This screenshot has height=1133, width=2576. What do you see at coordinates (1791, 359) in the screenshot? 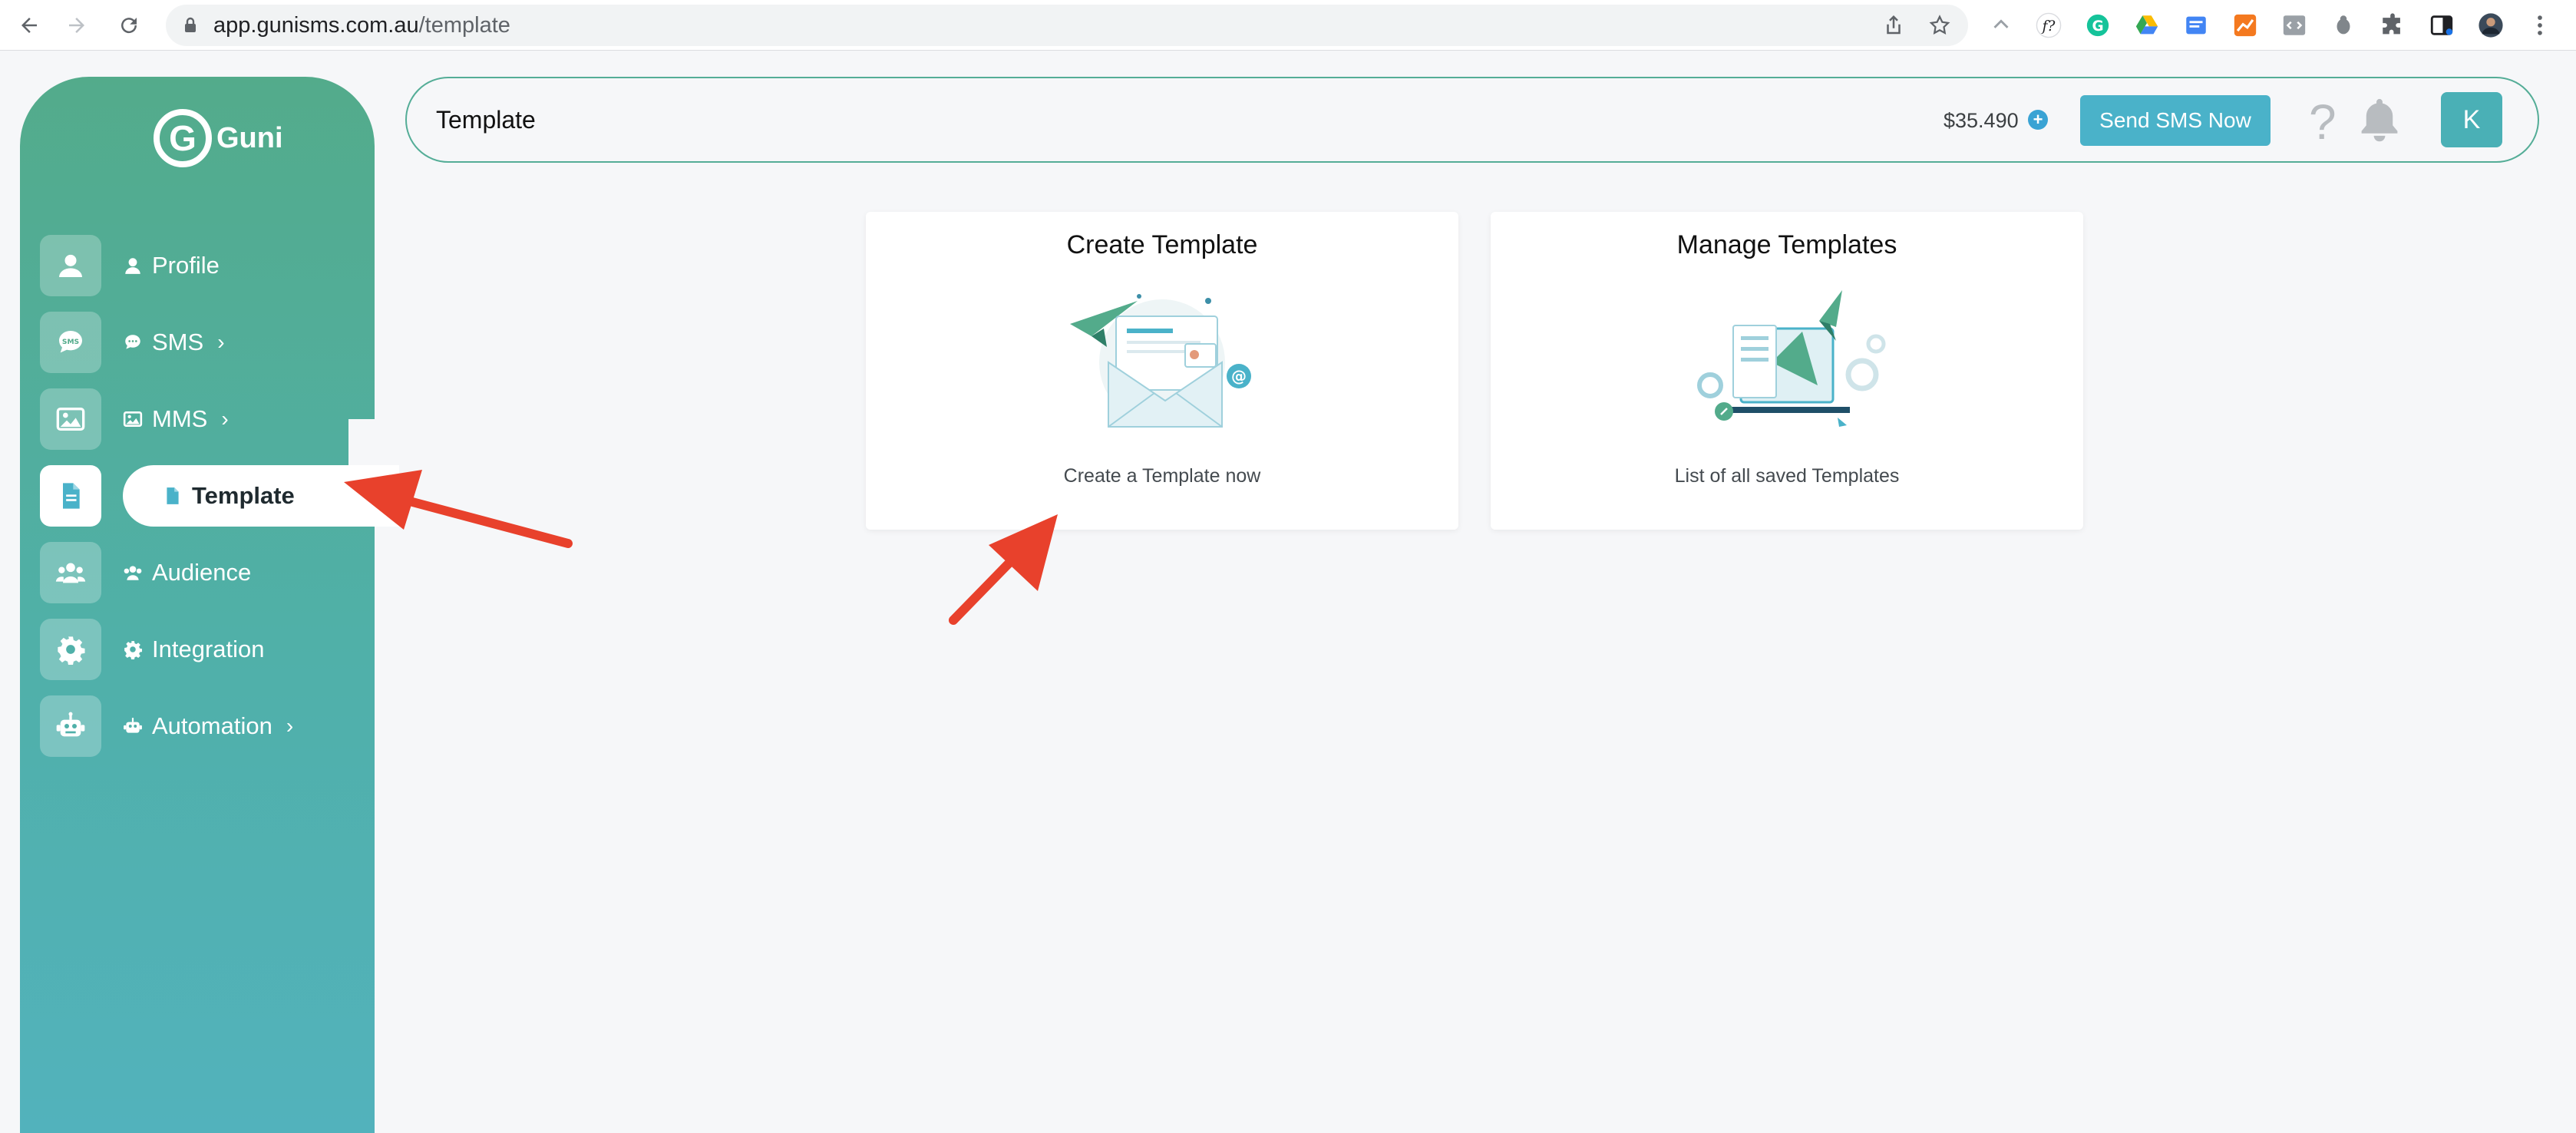
I see `laptop-documents-illustration-icon` at bounding box center [1791, 359].